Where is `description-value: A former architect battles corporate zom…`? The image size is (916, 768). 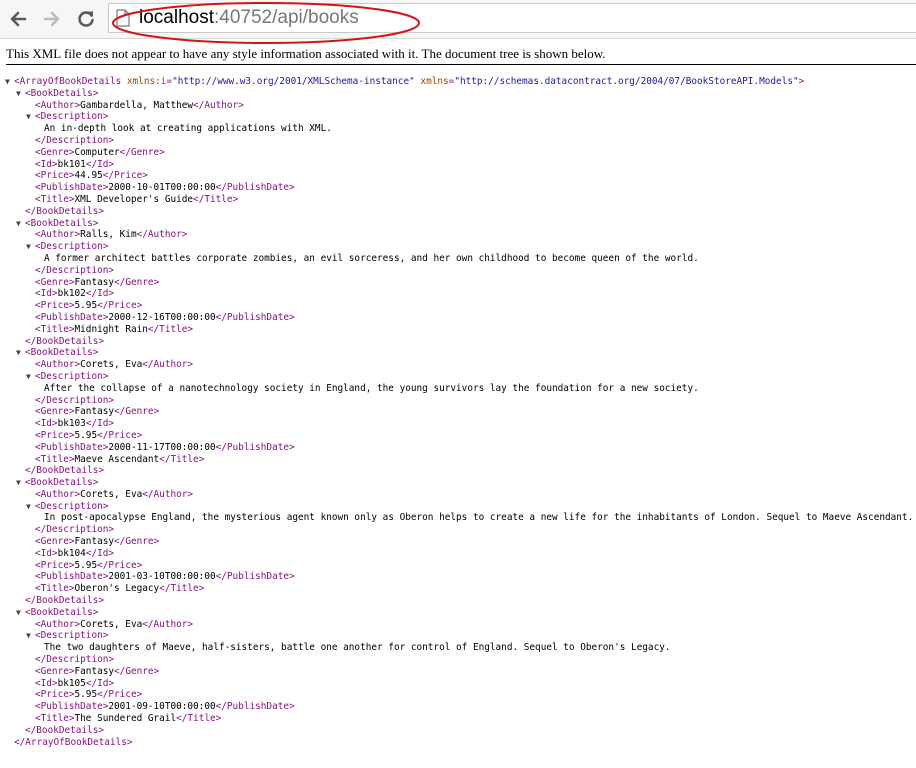
description-value: A former architect battles corporate zom… is located at coordinates (371, 258).